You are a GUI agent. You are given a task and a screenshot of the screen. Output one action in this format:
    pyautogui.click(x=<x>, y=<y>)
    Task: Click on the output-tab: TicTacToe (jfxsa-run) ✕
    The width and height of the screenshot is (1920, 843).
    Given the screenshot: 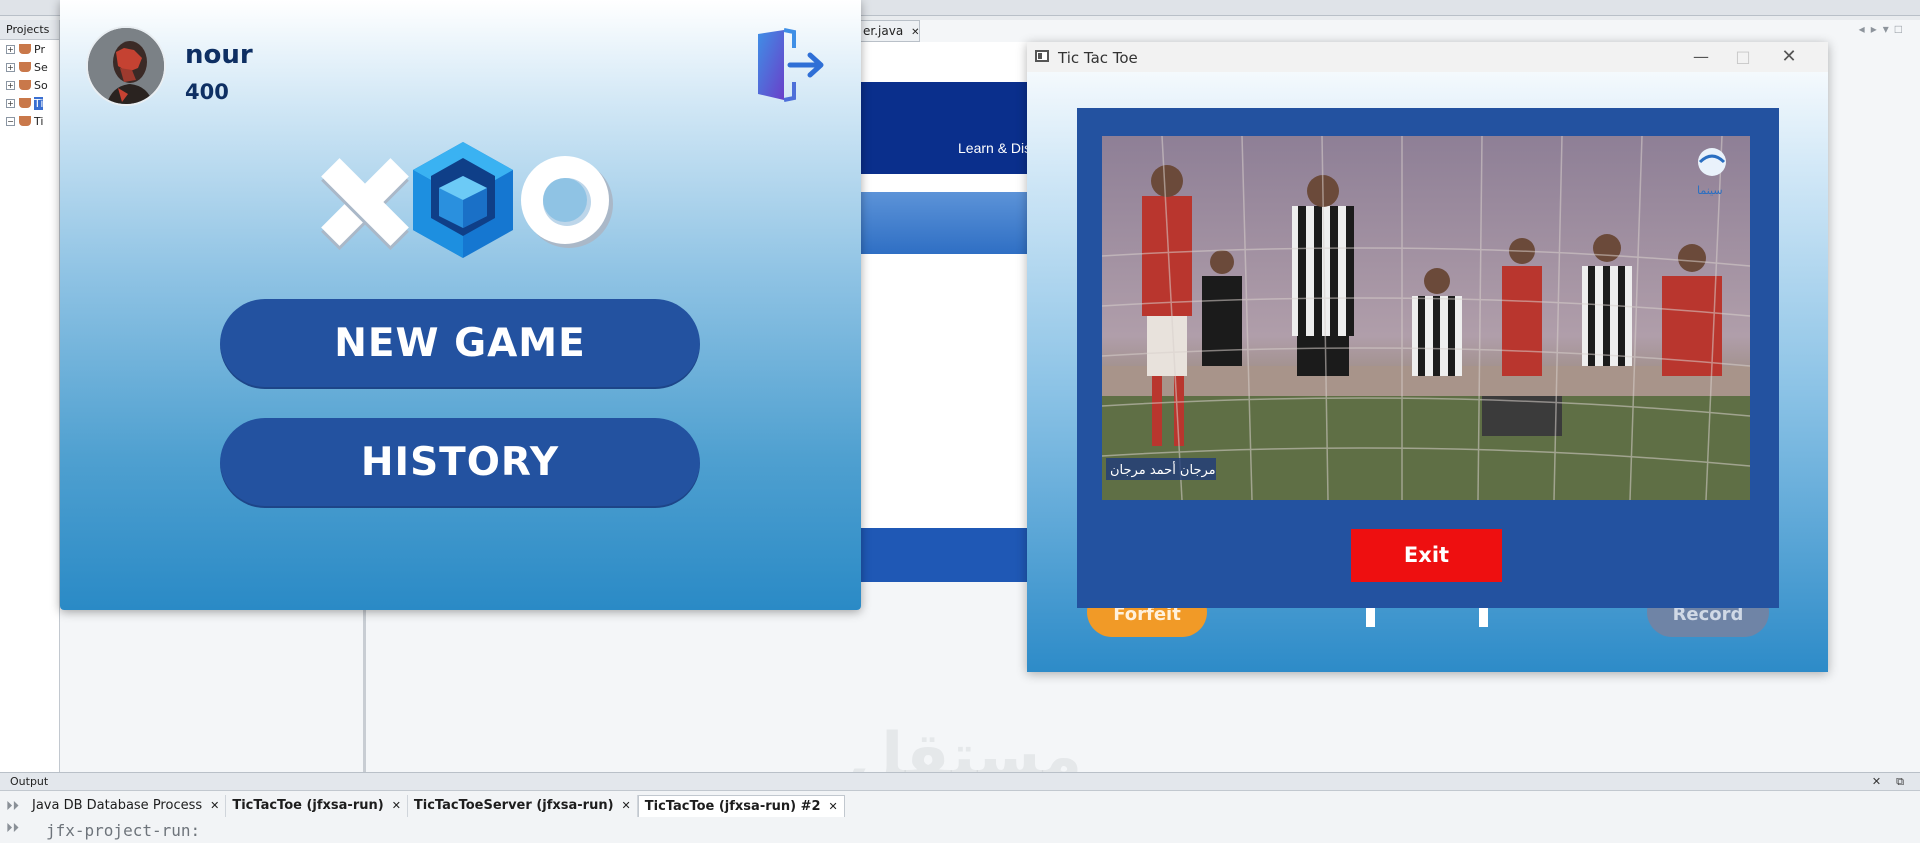 What is the action you would take?
    pyautogui.click(x=317, y=806)
    